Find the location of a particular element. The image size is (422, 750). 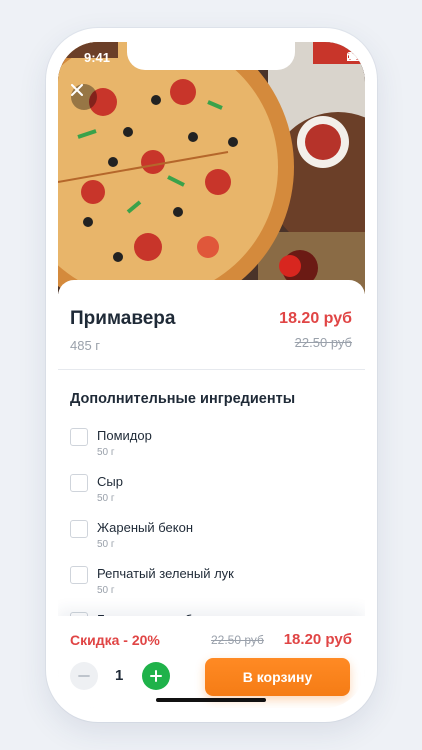

status-time: 9:41 is located at coordinates (97, 57).